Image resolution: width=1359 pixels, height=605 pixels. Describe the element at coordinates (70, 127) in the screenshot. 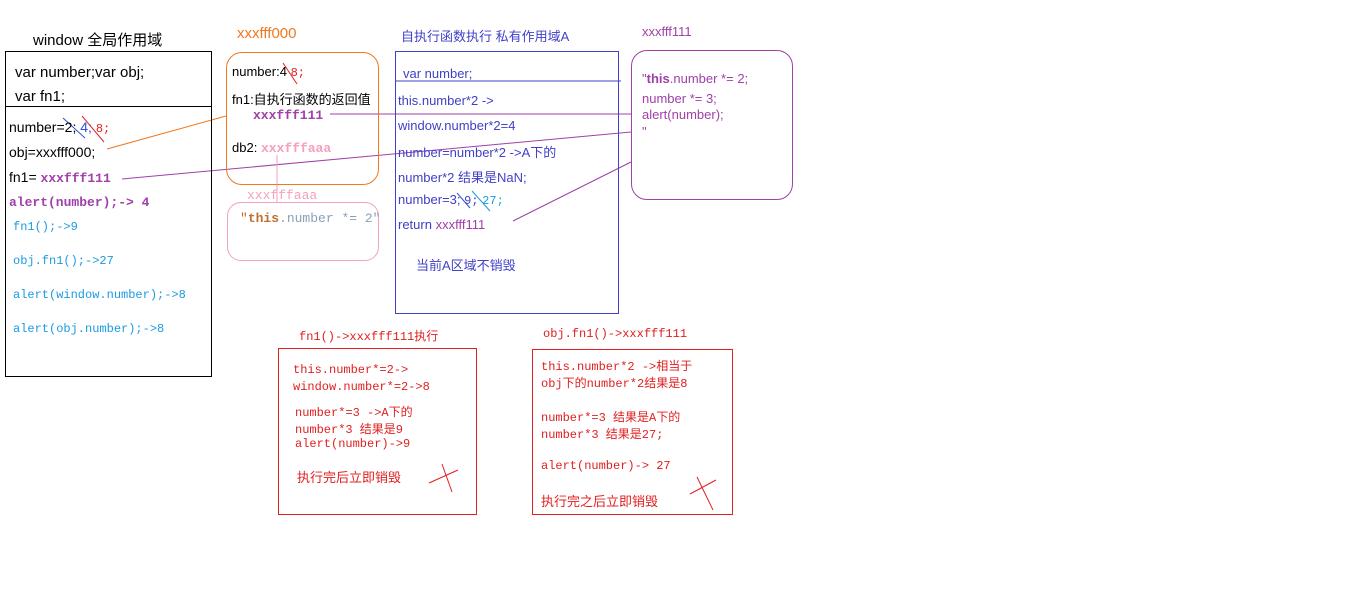

I see `number-old-value: 2;` at that location.